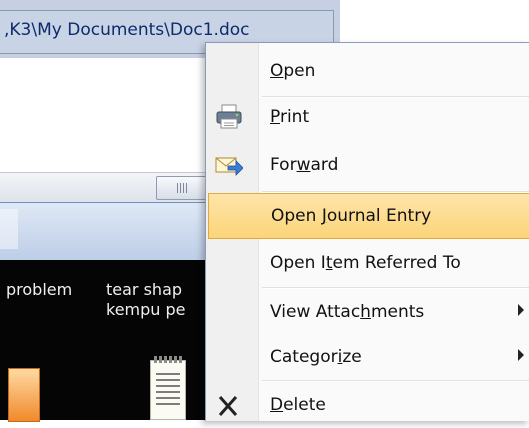 Image resolution: width=529 pixels, height=428 pixels. I want to click on message-text-2-line1: tear shap, so click(144, 289).